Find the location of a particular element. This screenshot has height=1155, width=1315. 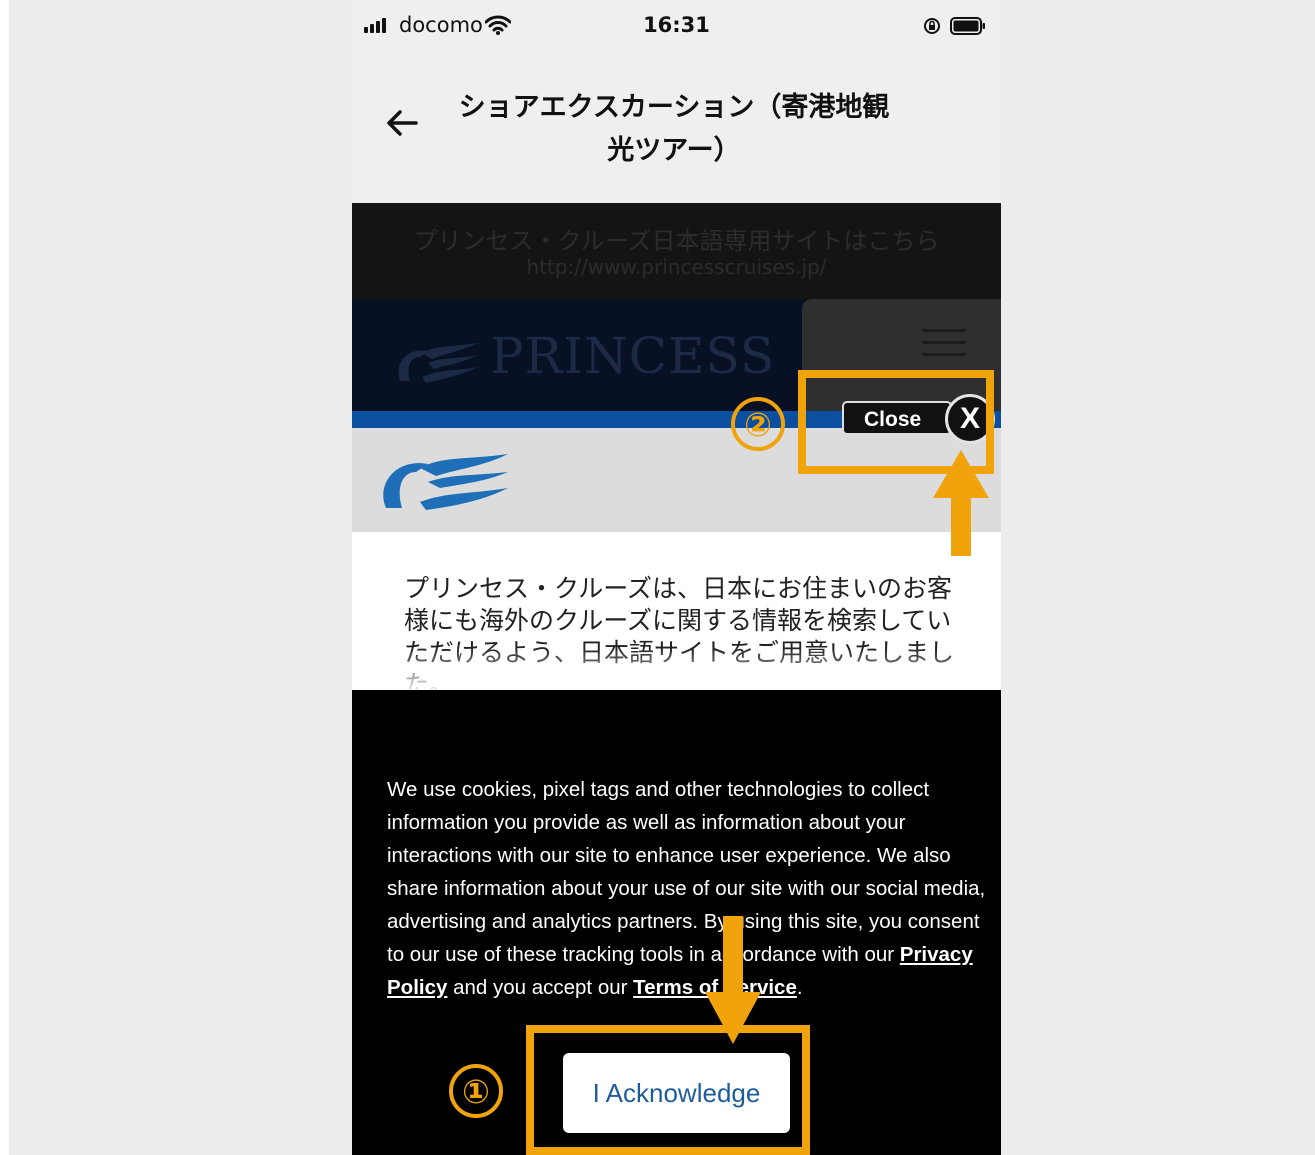

cookie-text-part2: and you accept our is located at coordinates (540, 987).